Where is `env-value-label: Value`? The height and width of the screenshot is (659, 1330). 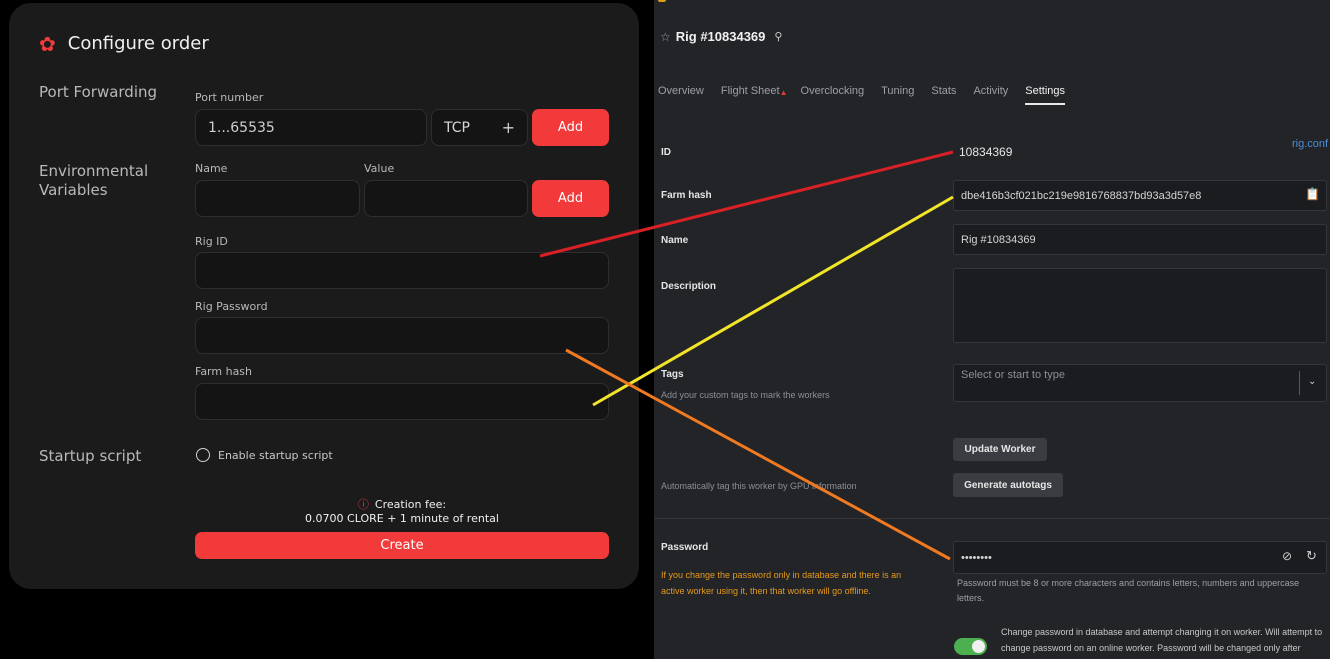
env-value-label: Value is located at coordinates (379, 168).